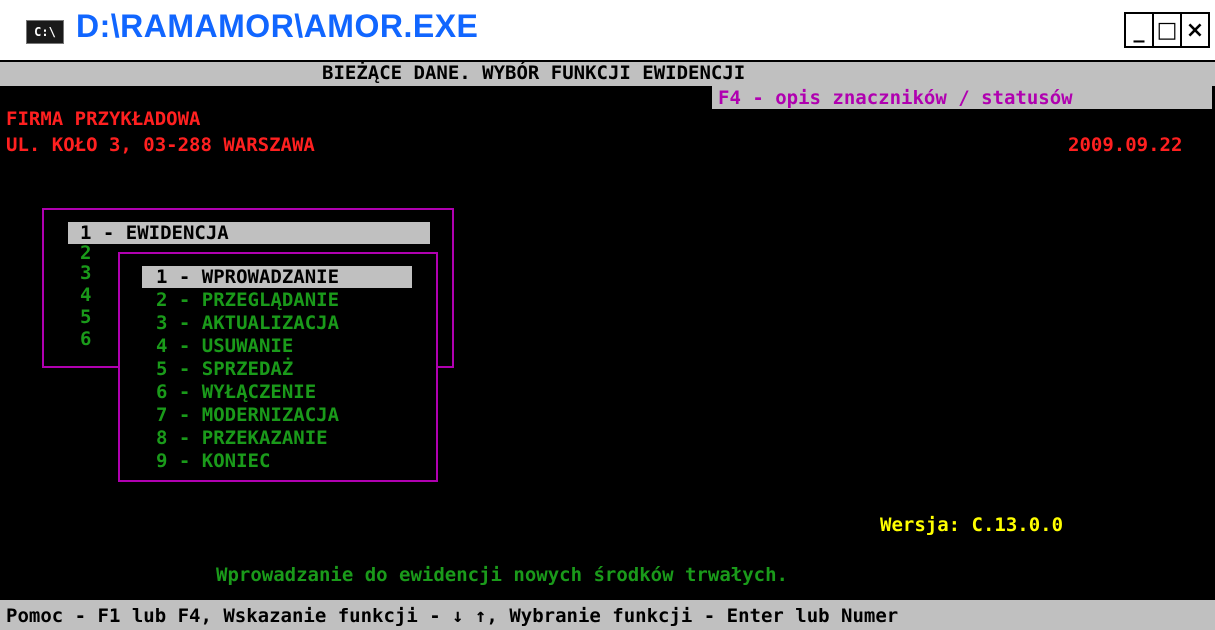  I want to click on main-menu-item-ewidencja: 1 - EWIDENCJA, so click(154, 233).